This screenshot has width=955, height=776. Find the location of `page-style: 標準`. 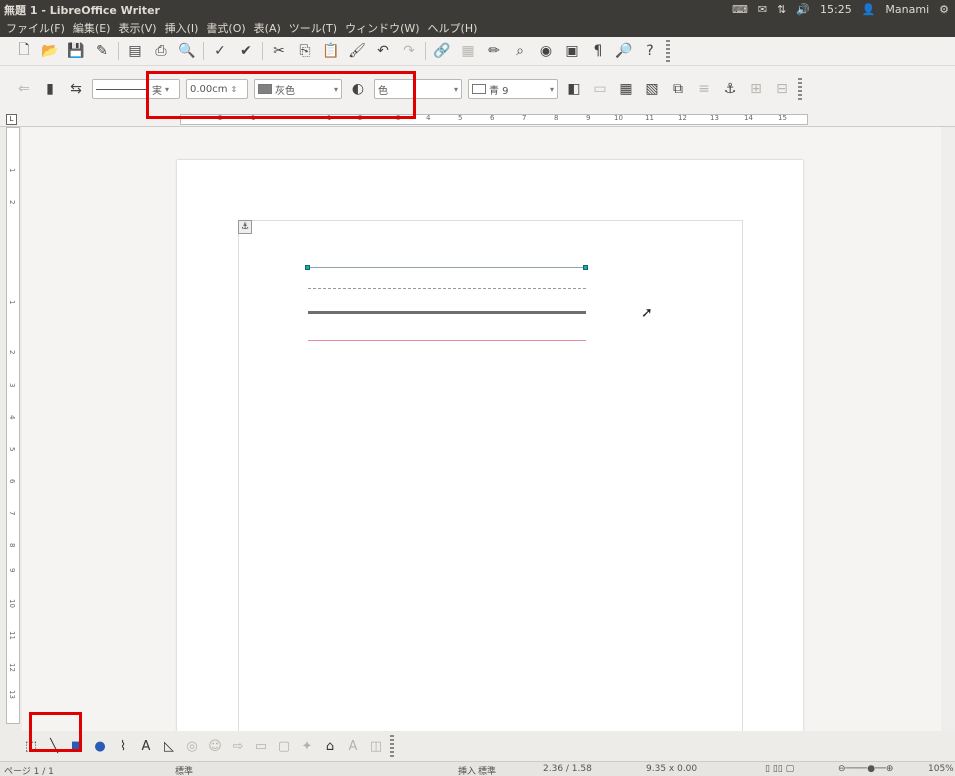

page-style: 標準 is located at coordinates (184, 770).